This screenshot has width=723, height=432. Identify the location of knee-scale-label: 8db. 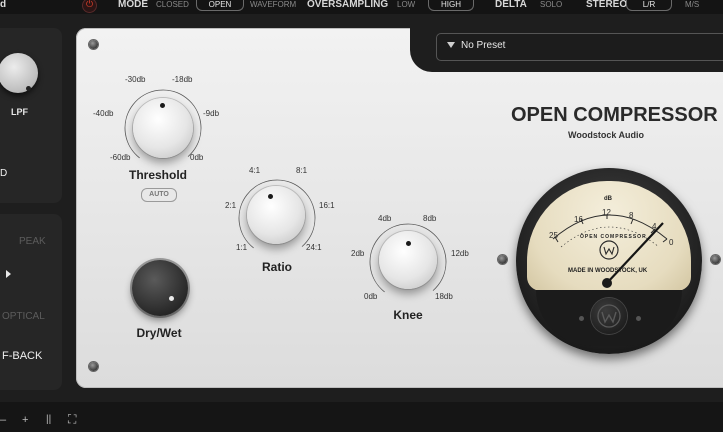
(430, 218).